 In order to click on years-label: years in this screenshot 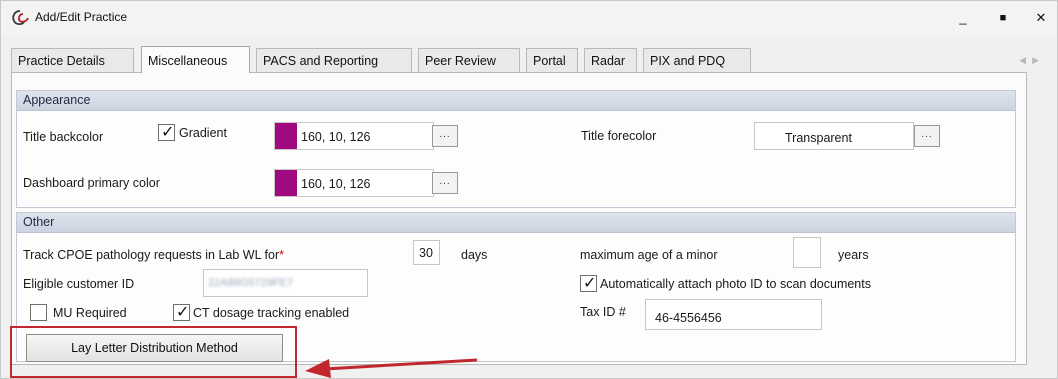, I will do `click(853, 255)`.